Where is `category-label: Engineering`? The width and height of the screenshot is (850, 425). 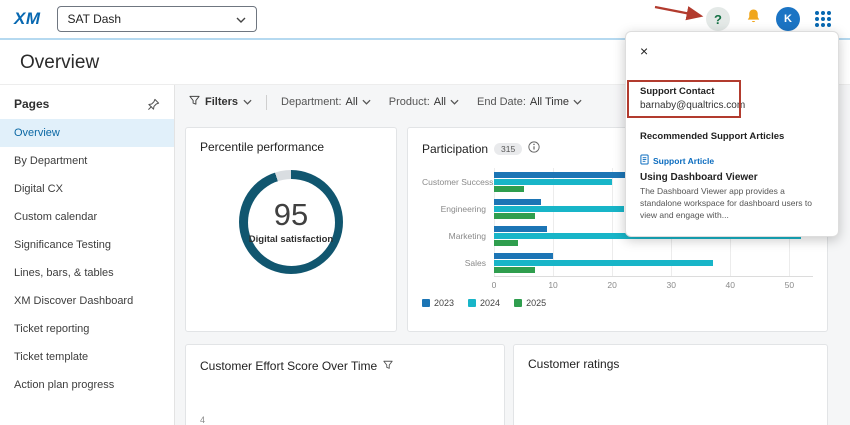
category-label: Engineering is located at coordinates (463, 208).